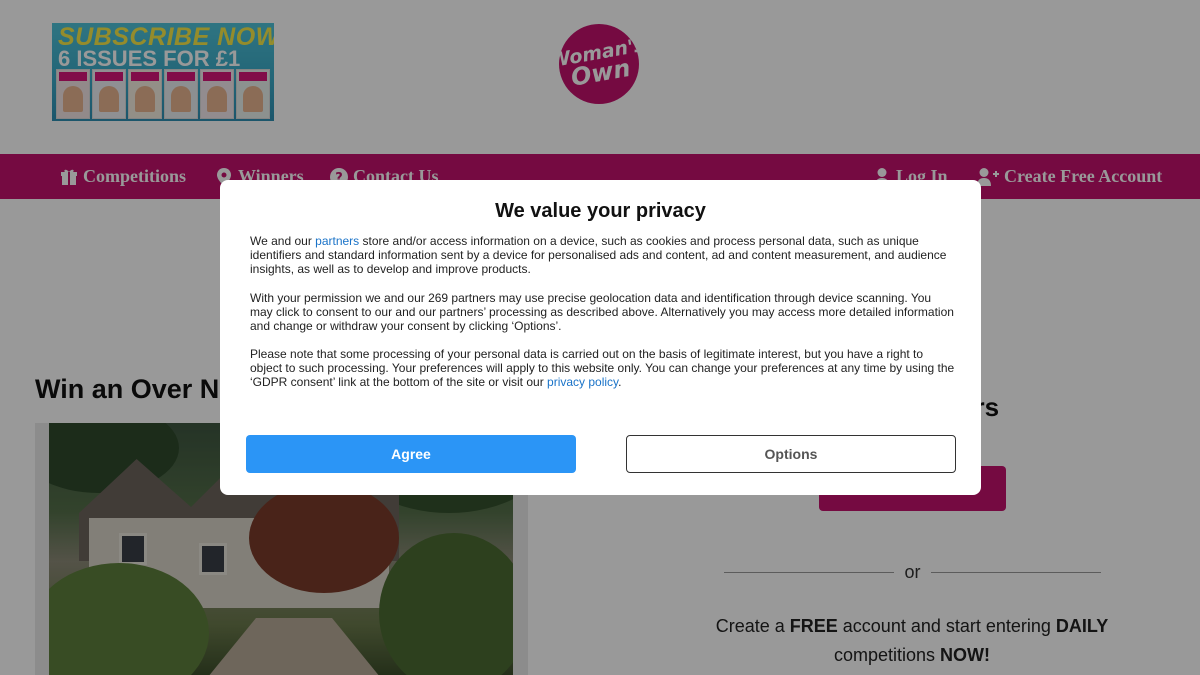 The image size is (1200, 675). Describe the element at coordinates (582, 382) in the screenshot. I see `privacy-policy-link: privacy policy` at that location.